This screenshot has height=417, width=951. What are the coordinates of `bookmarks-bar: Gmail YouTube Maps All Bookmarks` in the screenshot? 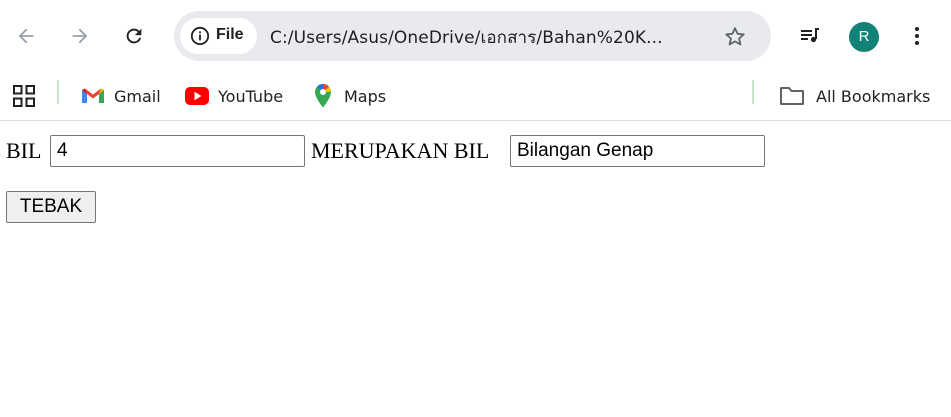 It's located at (475, 96).